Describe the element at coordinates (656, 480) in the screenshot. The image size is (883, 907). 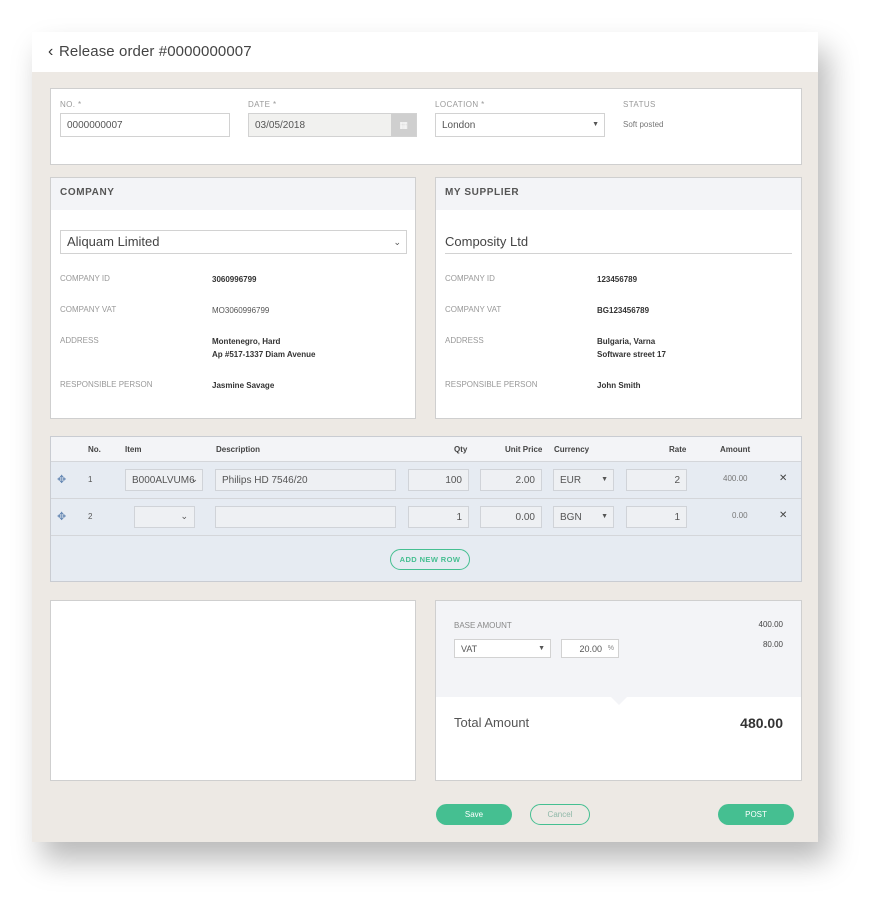
I see `rate-input: 2` at that location.